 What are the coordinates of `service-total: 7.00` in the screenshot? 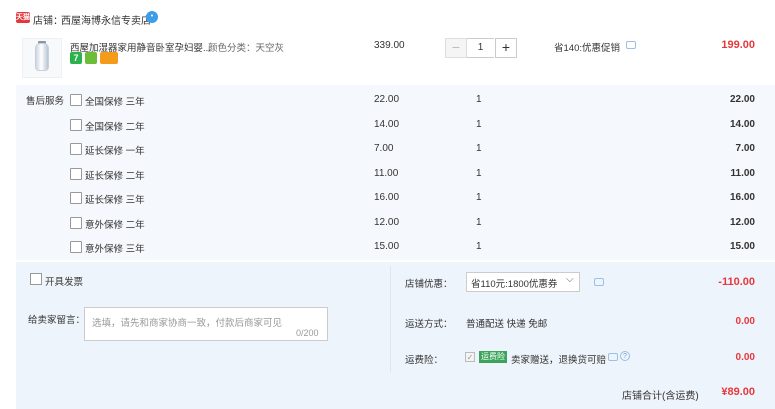 It's located at (745, 148).